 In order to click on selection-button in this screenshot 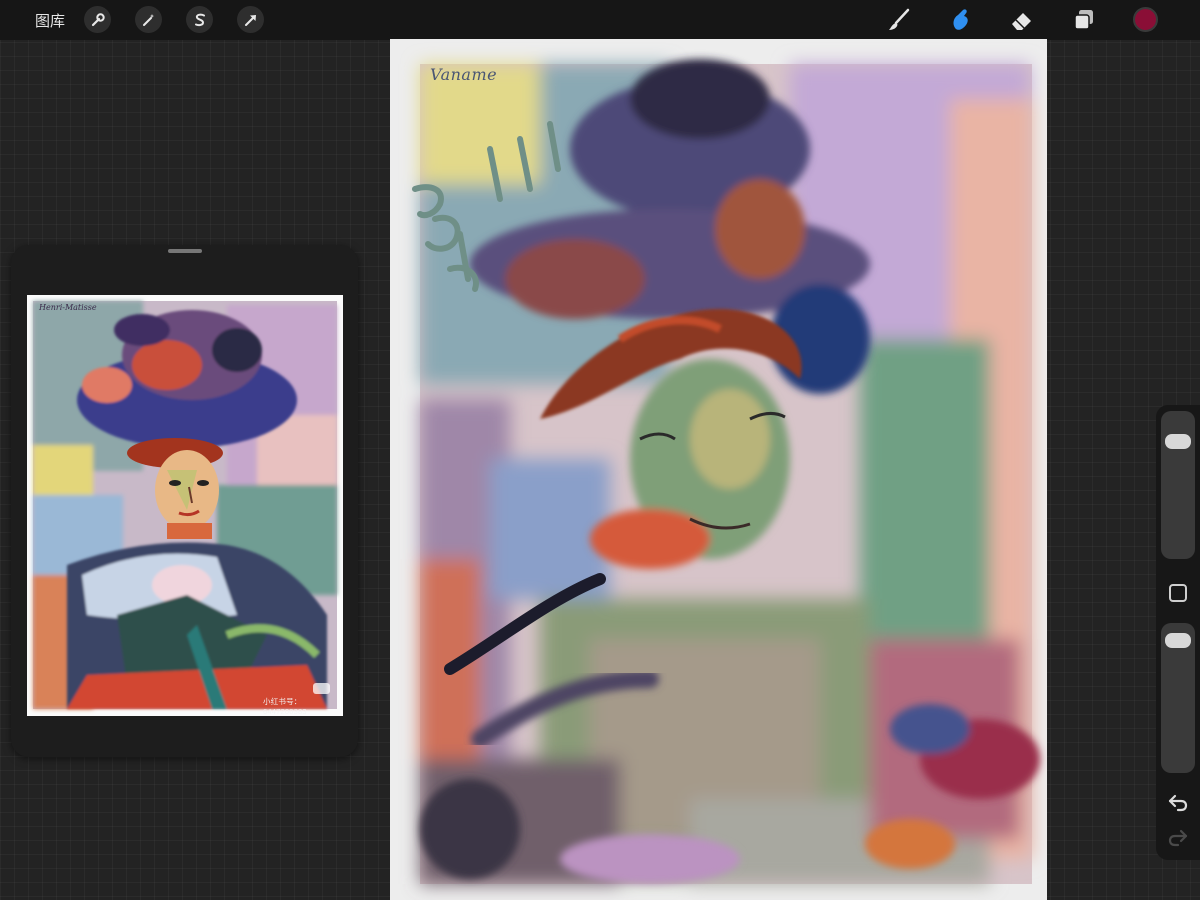, I will do `click(199, 19)`.